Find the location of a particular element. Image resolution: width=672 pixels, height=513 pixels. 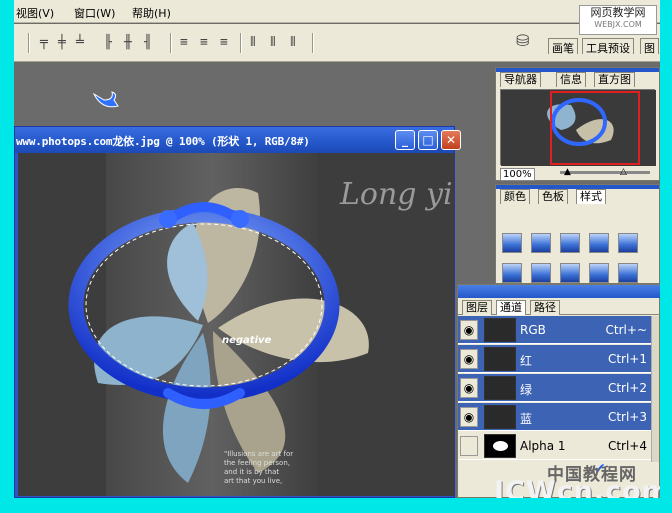

navigator-palette: 导航器 信息 直方图 100% △ ▲ is located at coordinates (577, 124).